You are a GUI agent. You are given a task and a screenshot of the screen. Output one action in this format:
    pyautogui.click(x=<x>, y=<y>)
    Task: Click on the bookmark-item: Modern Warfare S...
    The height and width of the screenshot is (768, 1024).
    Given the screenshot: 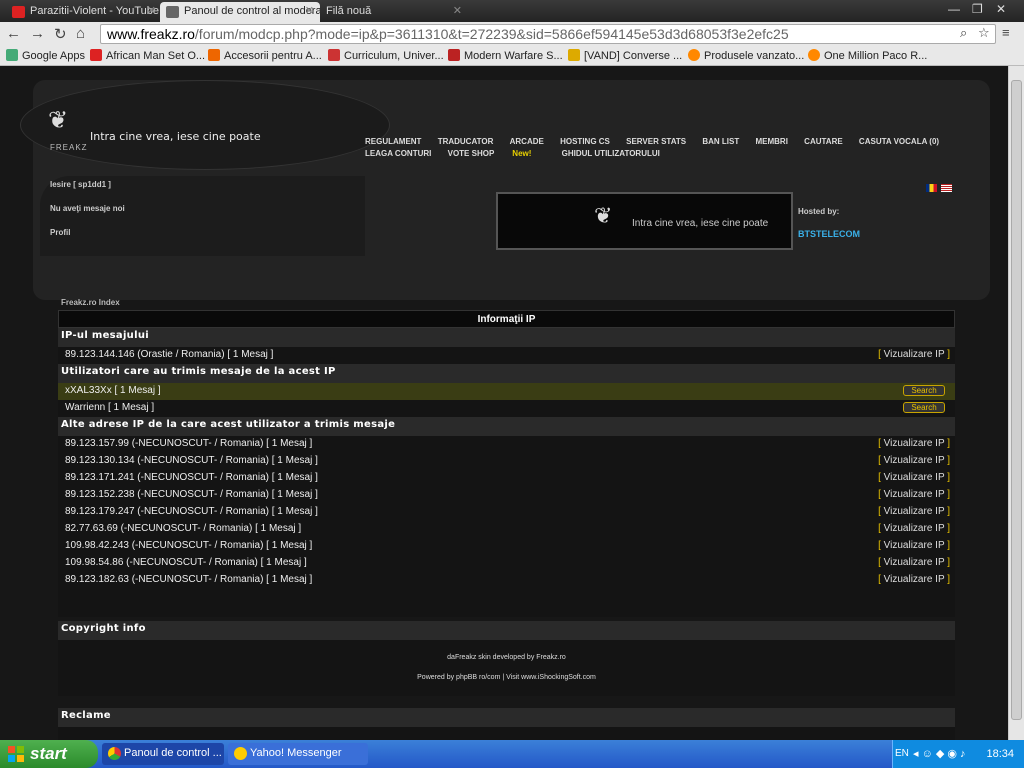 What is the action you would take?
    pyautogui.click(x=505, y=55)
    